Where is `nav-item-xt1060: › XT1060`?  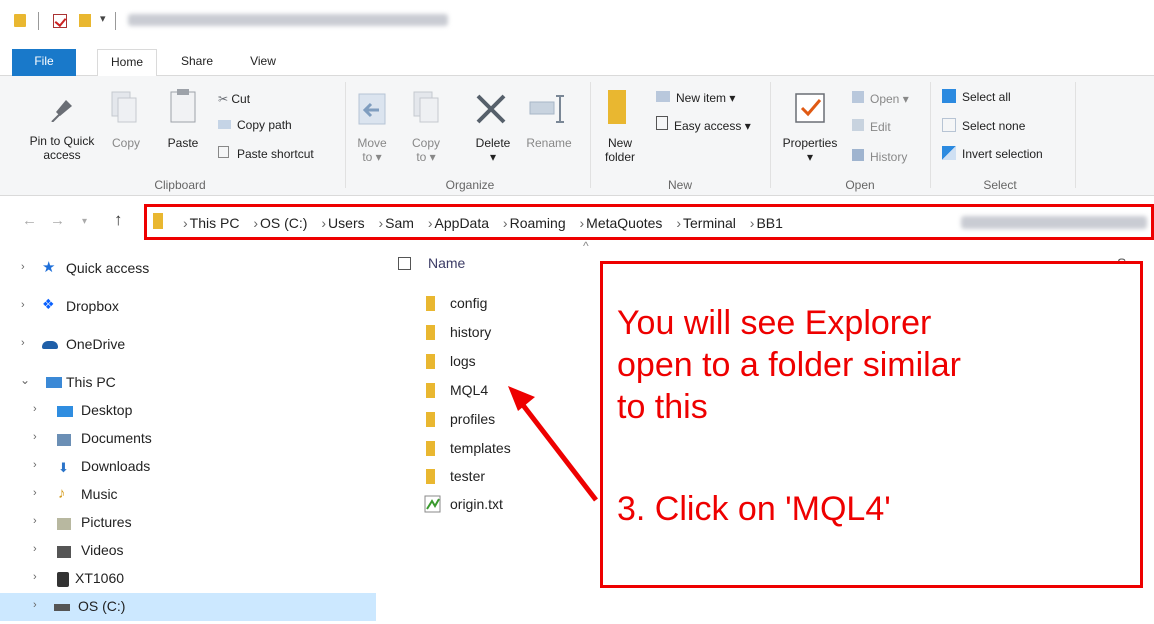
nav-item-xt1060: › XT1060 is located at coordinates (188, 579).